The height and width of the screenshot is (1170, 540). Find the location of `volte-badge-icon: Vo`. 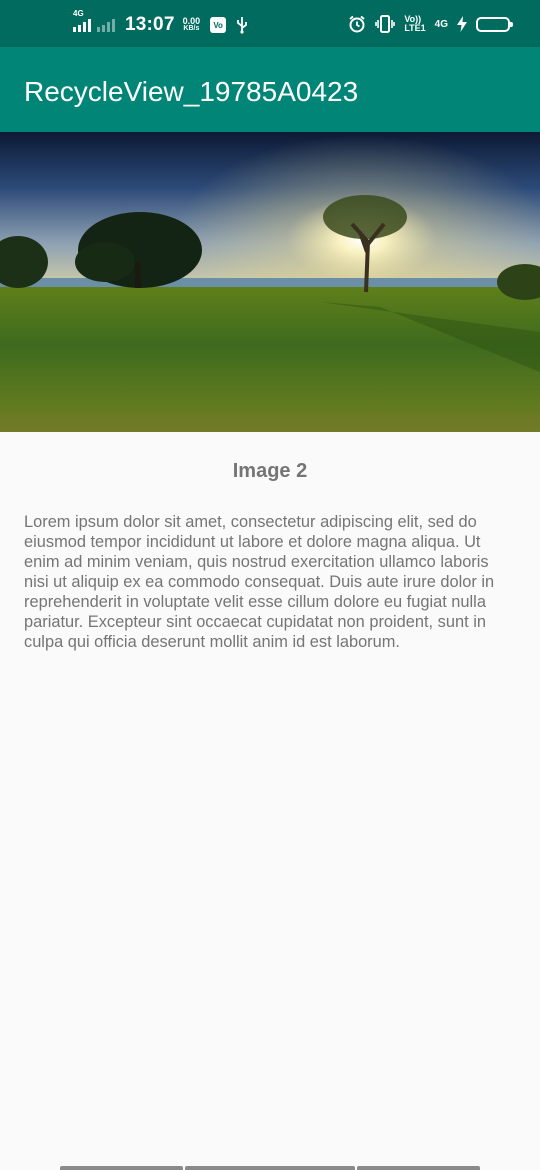

volte-badge-icon: Vo is located at coordinates (218, 25).